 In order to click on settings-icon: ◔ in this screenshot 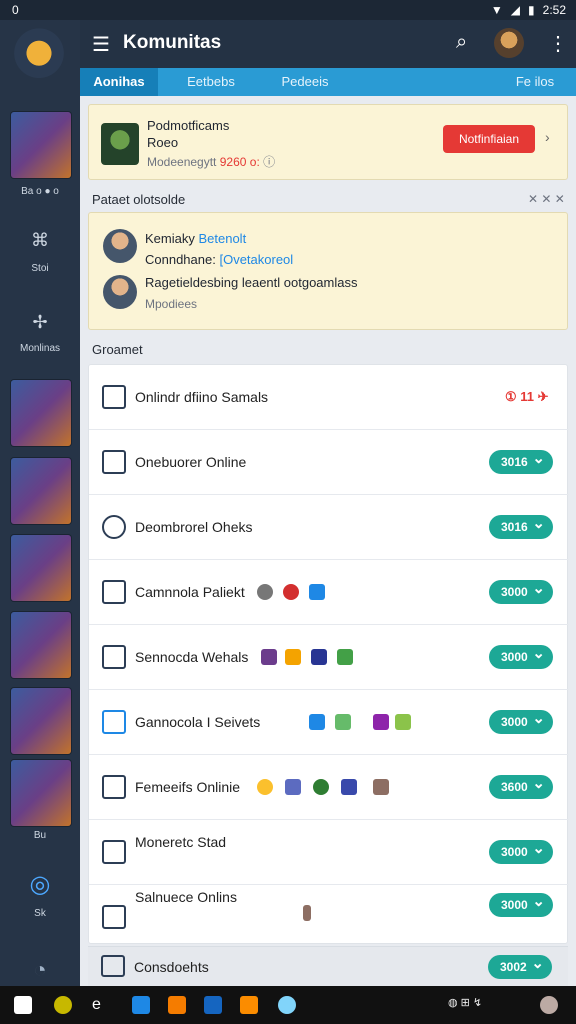, I will do `click(40, 969)`.